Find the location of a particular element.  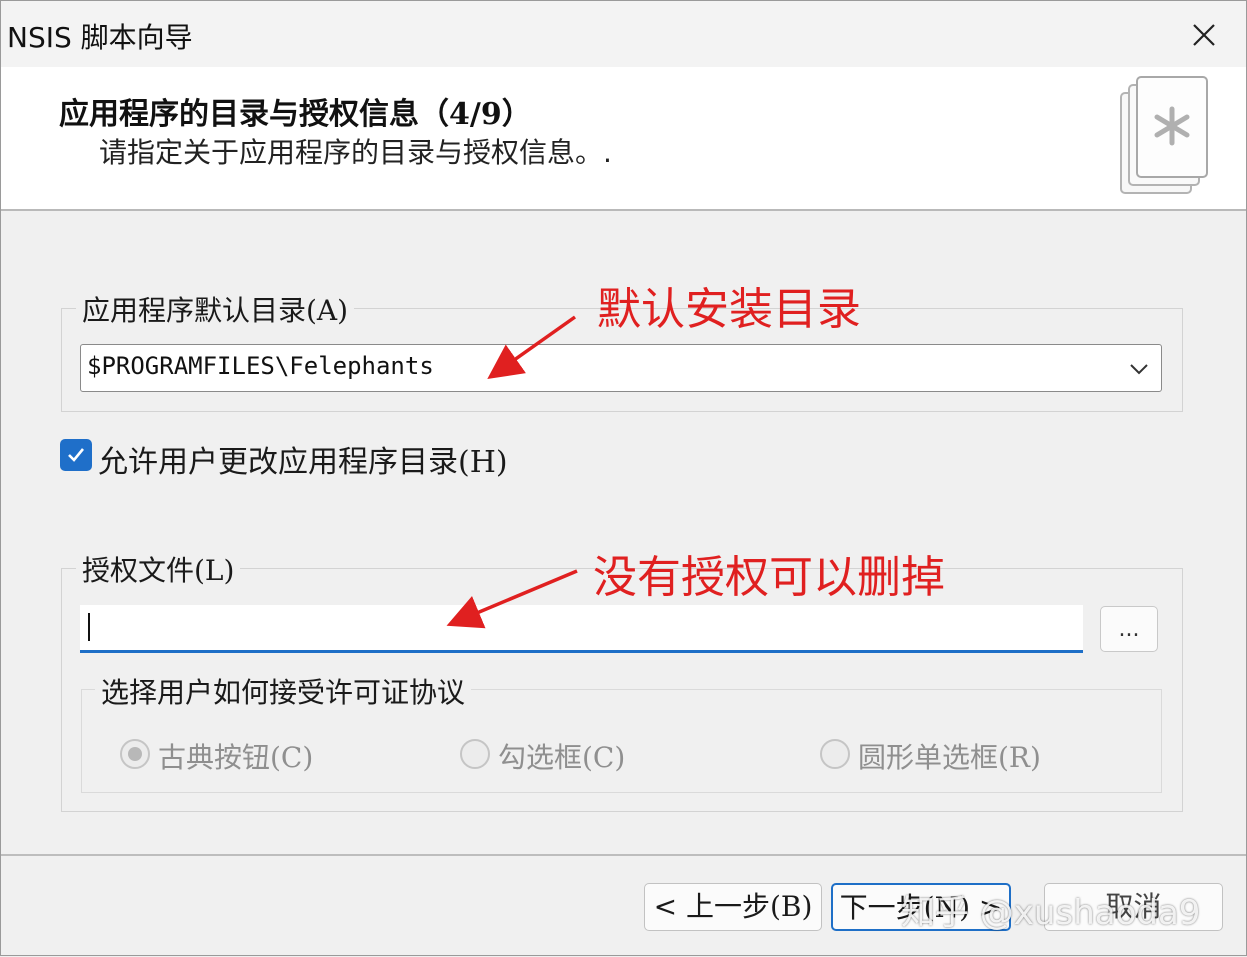

document-star-icon is located at coordinates (1164, 135).